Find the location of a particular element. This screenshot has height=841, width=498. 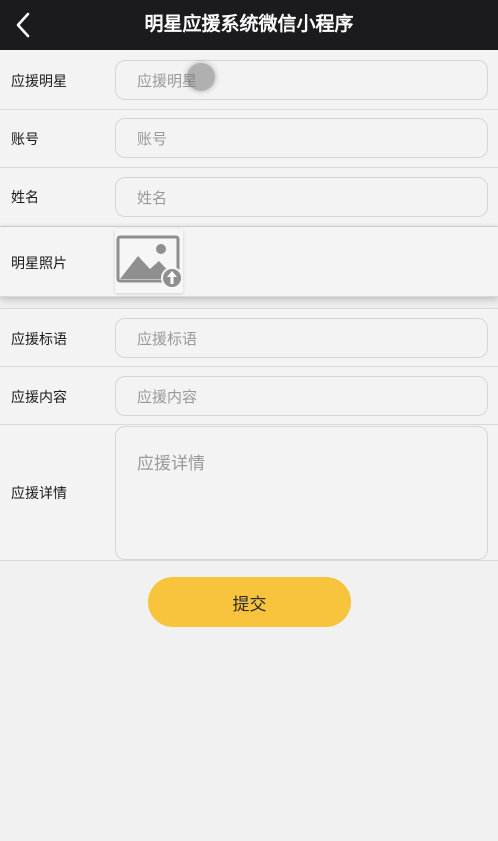

content-input: 应援内容 is located at coordinates (301, 396).